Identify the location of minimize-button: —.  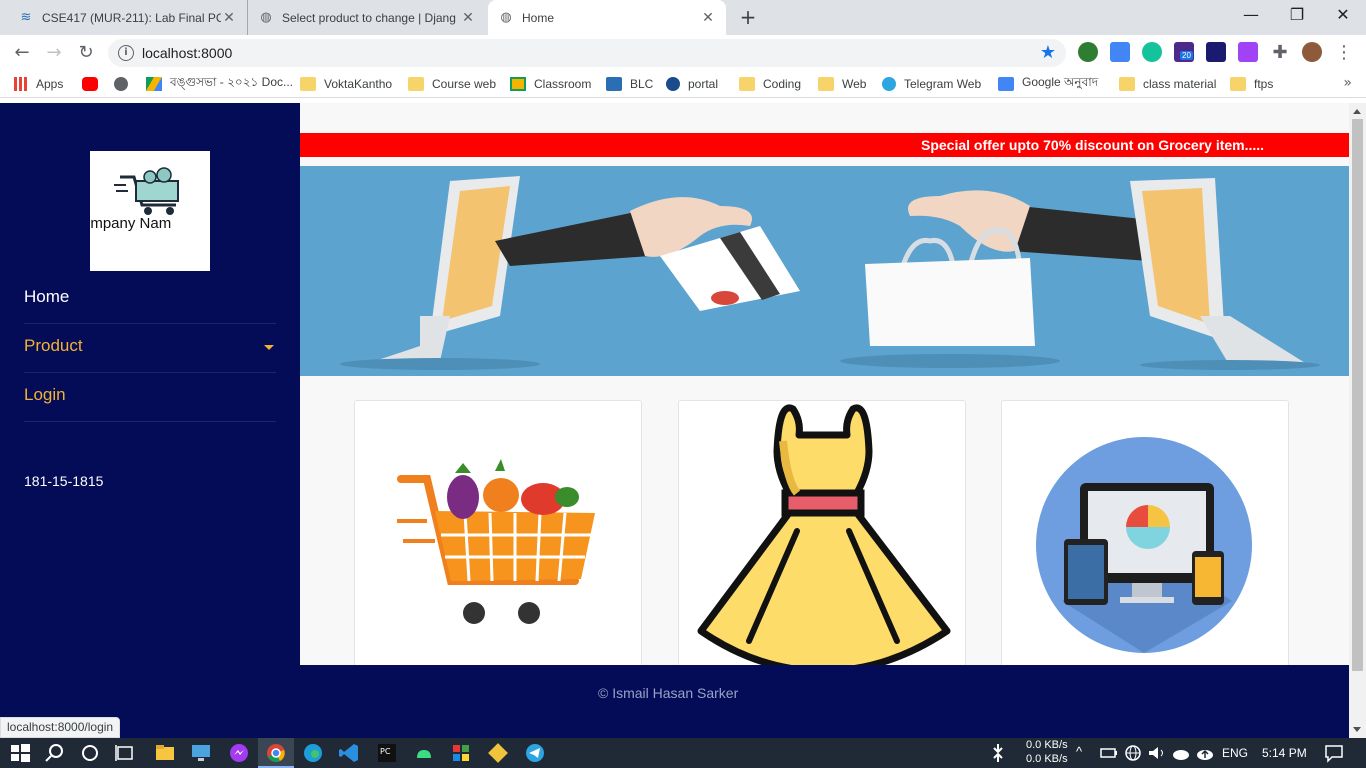
(1251, 16).